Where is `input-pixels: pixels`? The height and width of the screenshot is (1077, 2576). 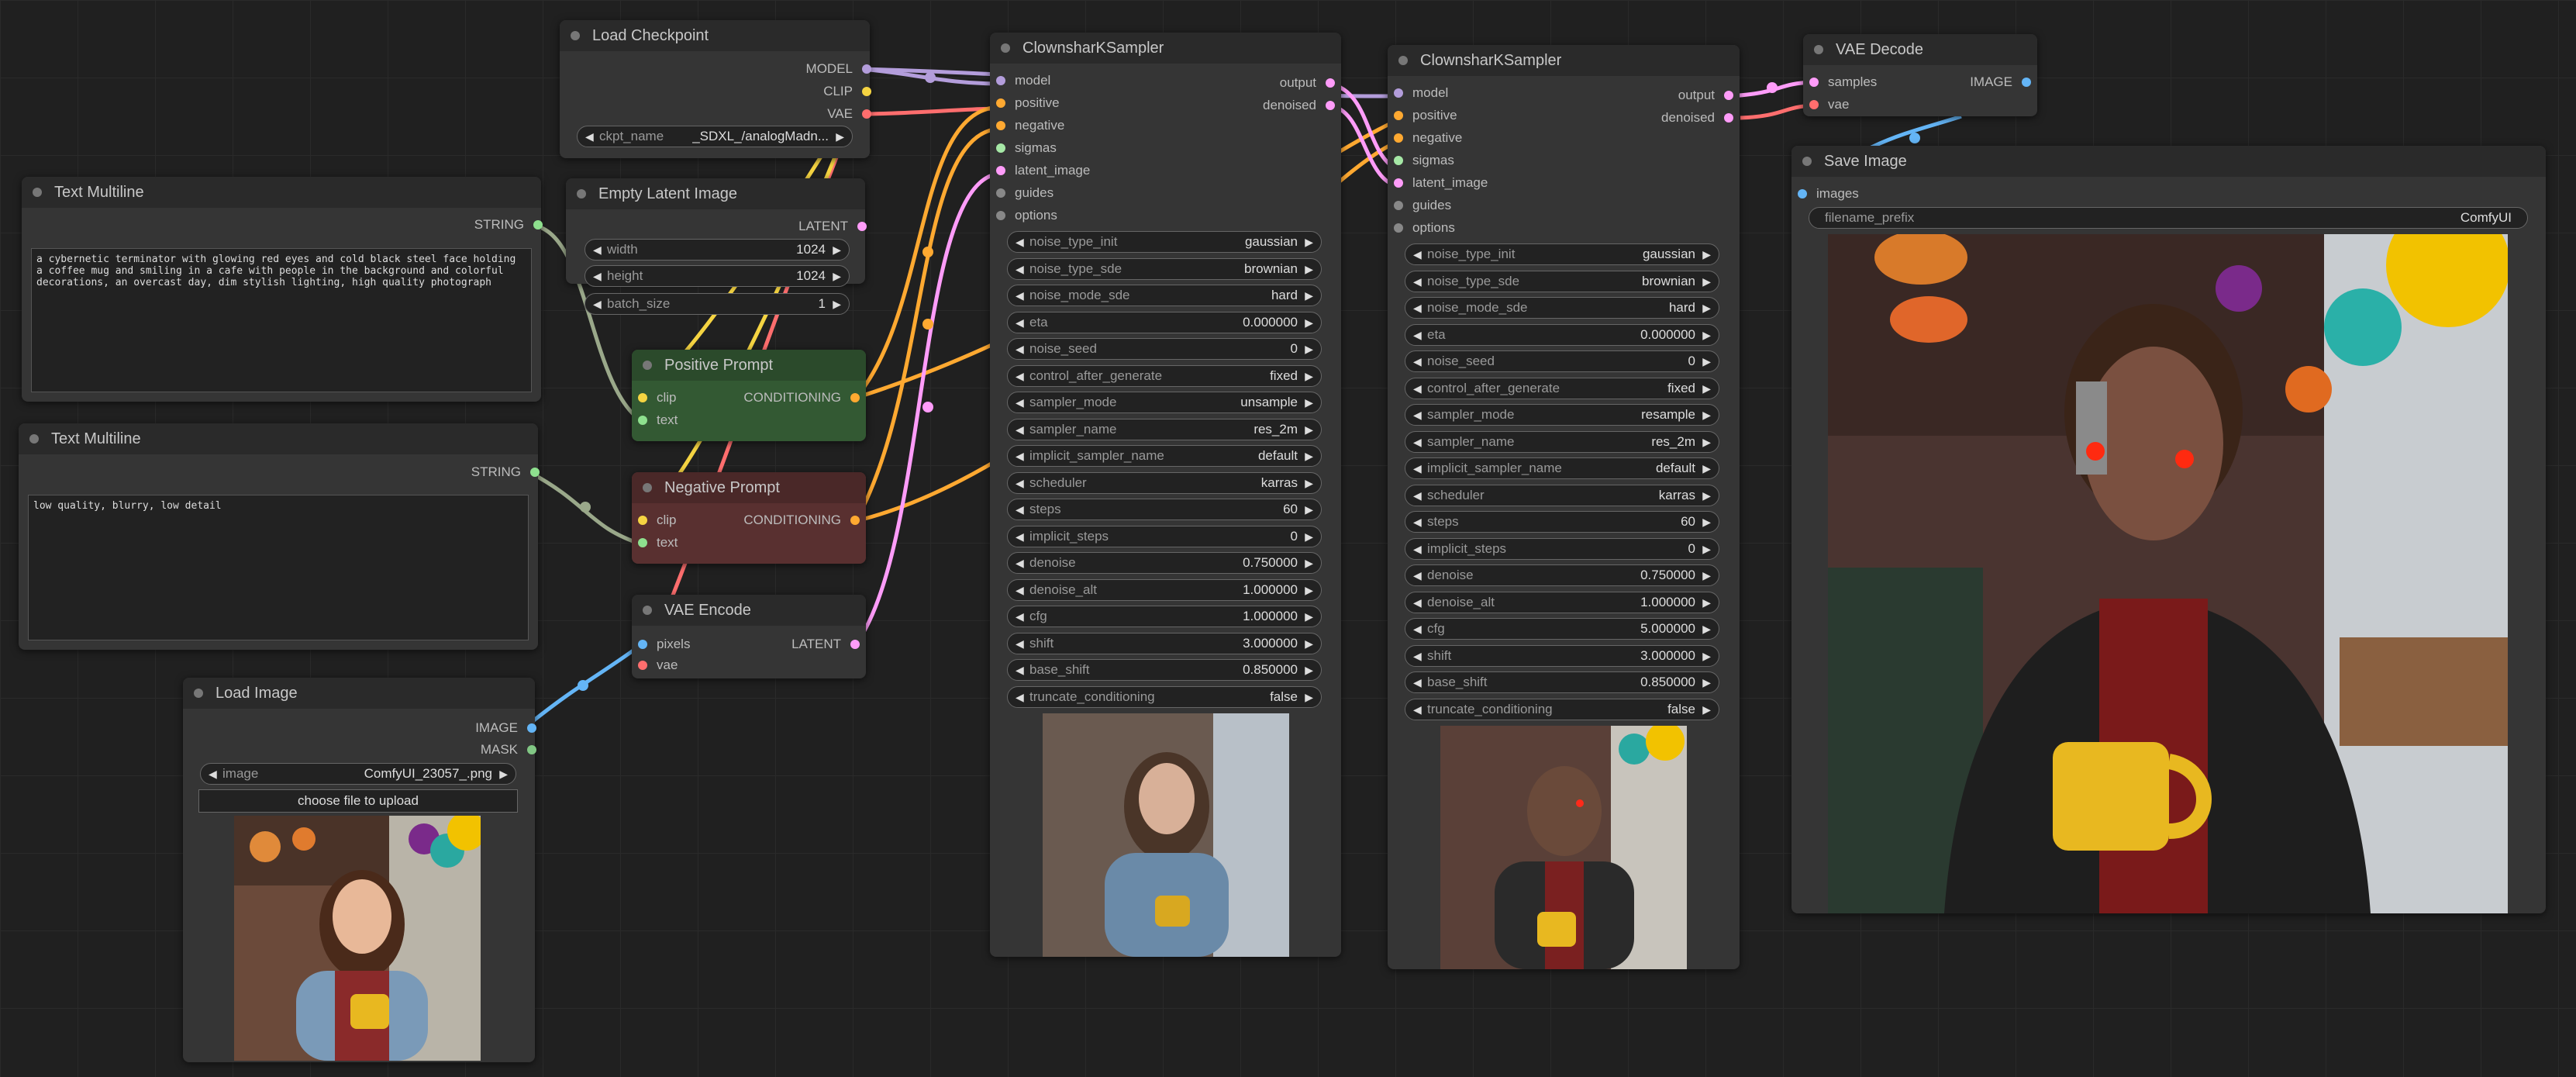
input-pixels: pixels is located at coordinates (664, 645).